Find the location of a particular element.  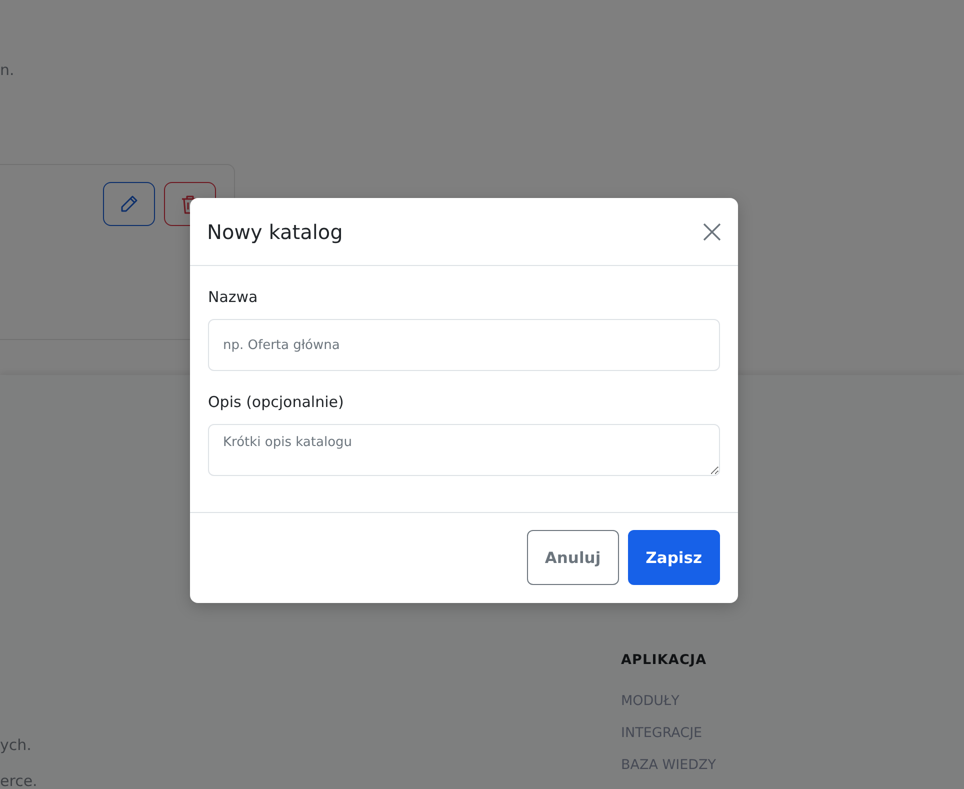

cancel-button: Anuluj is located at coordinates (572, 557).